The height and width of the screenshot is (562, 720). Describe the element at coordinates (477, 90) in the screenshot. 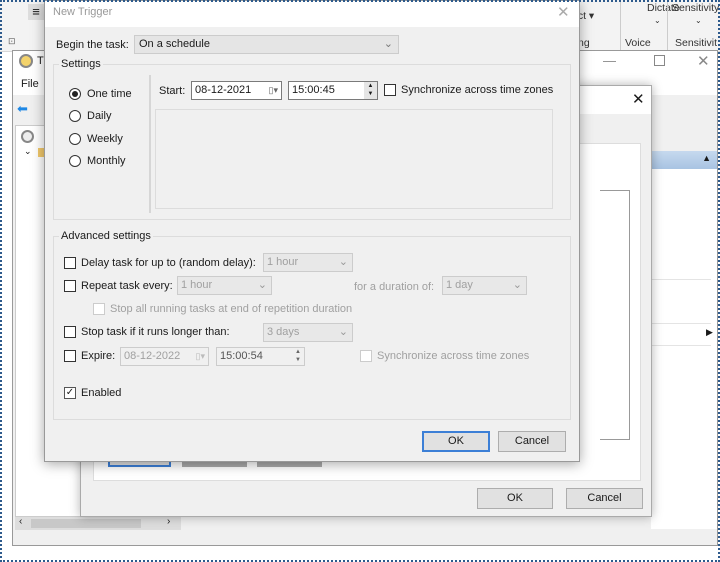

I see `sync-timezones-label: Synchronize across time zones` at that location.